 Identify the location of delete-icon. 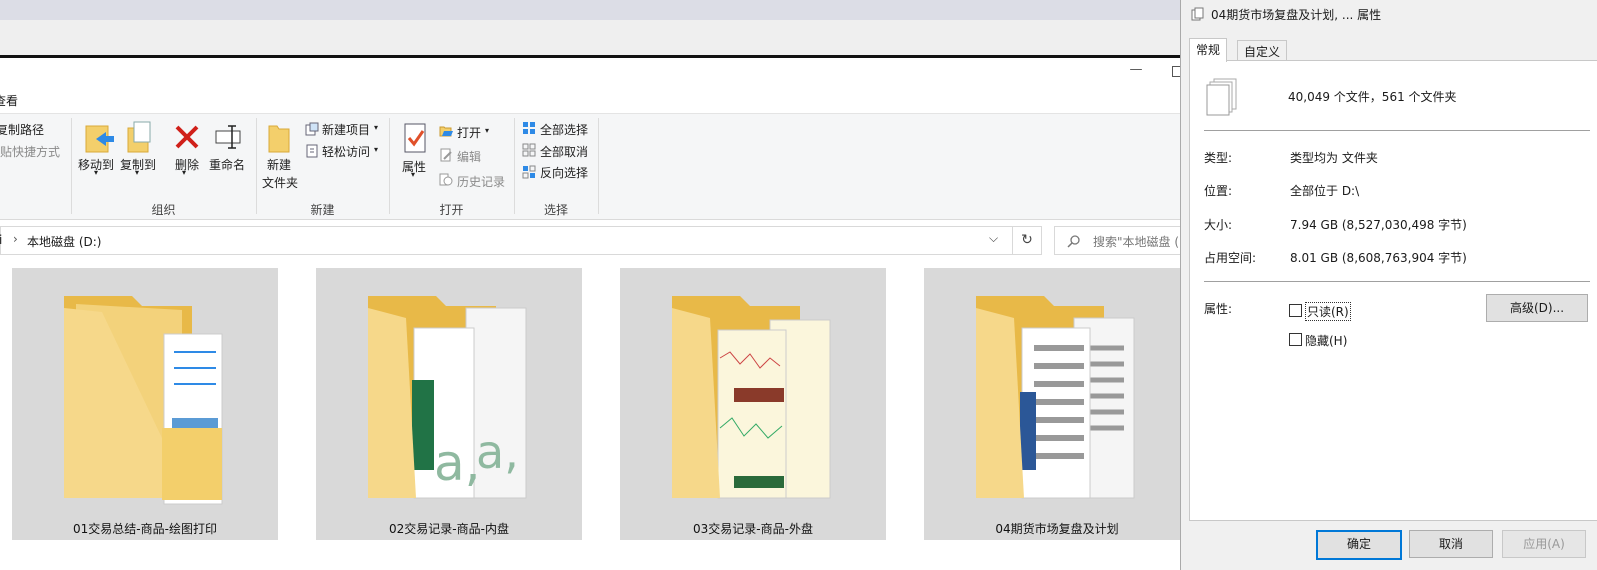
(187, 137).